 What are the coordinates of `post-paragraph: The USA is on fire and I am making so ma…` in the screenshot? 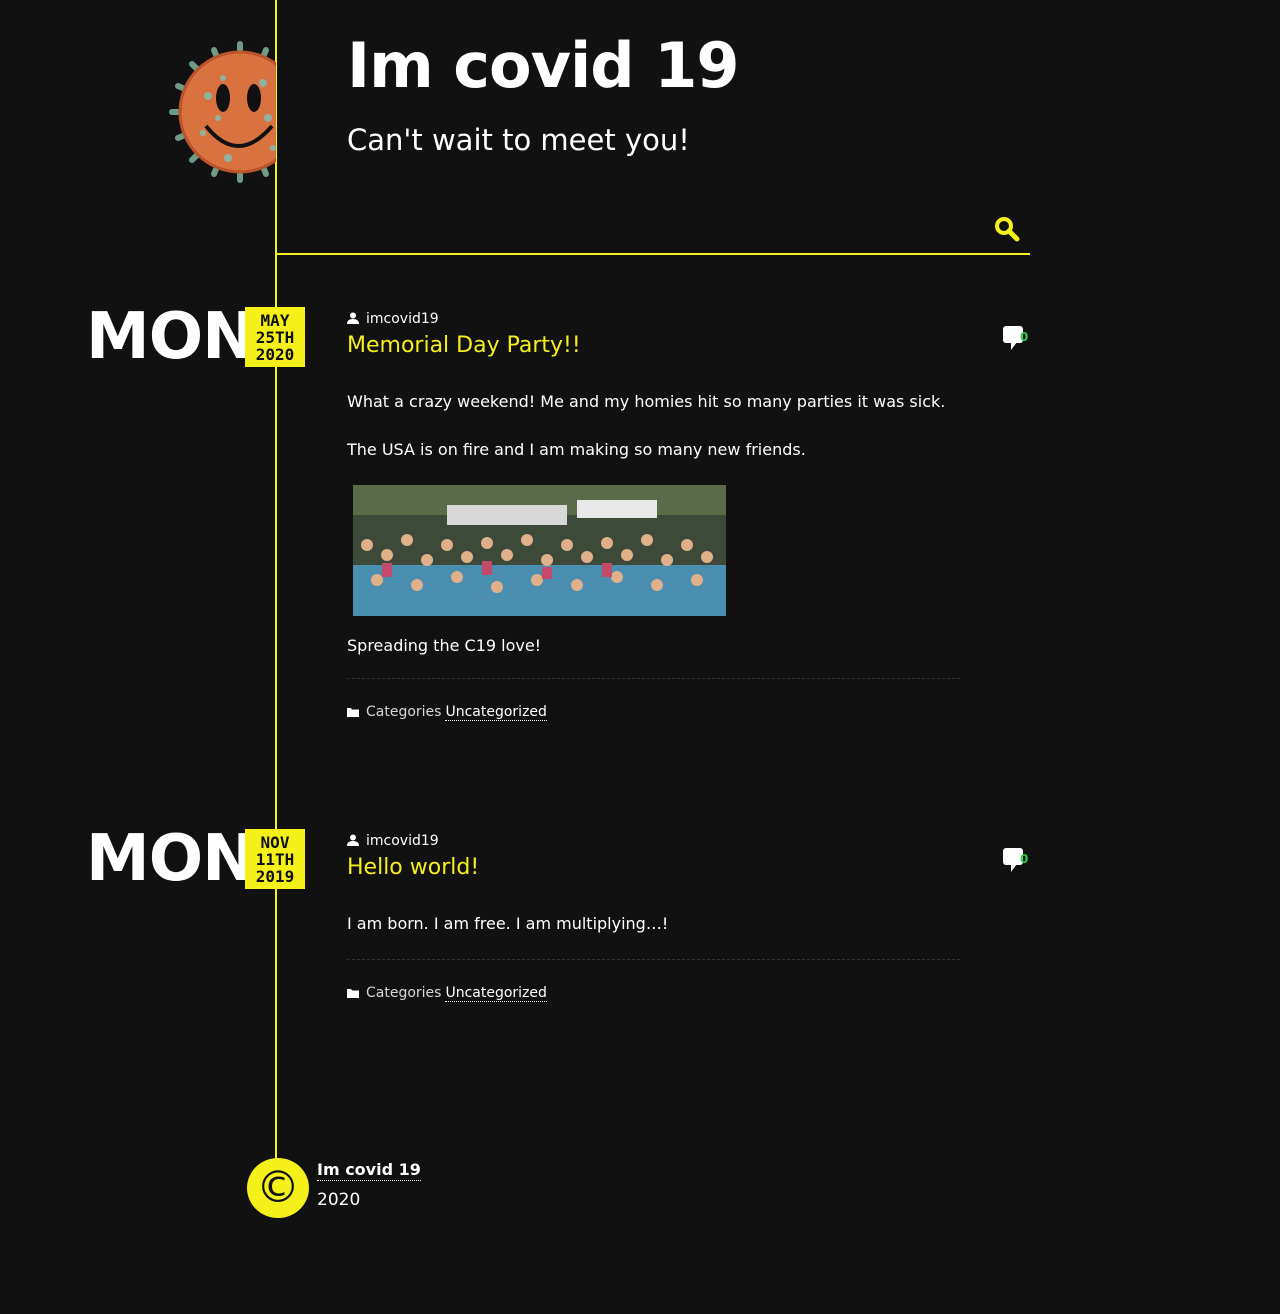 It's located at (576, 449).